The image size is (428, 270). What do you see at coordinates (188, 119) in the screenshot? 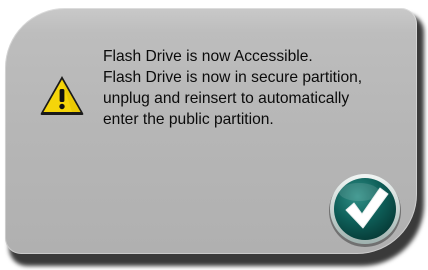
I see `message-line: enter the public partition.` at bounding box center [188, 119].